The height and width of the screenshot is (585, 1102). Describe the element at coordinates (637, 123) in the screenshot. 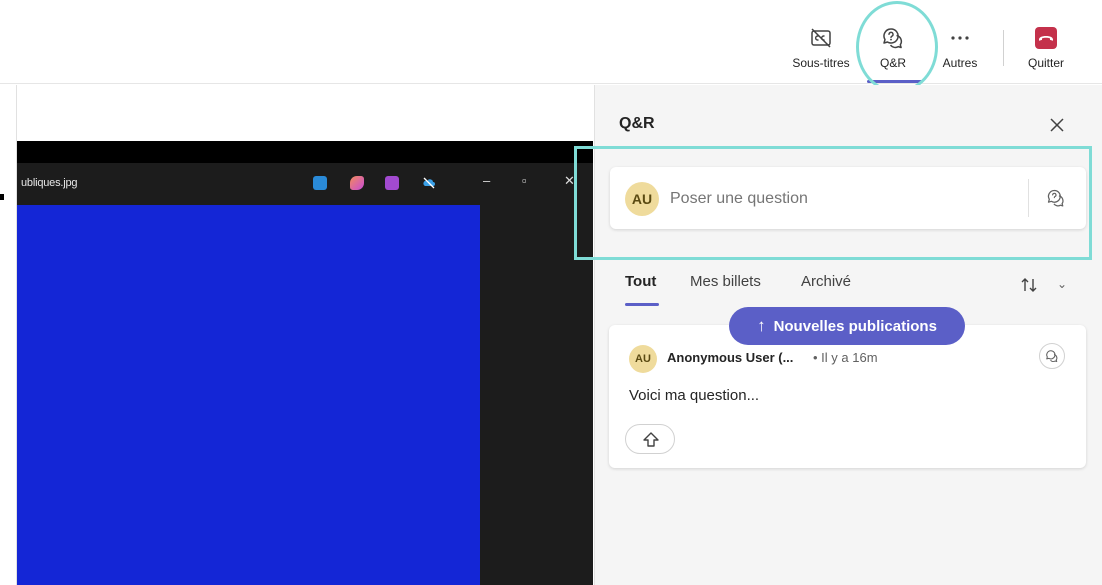

I see `panel-title: Q&R` at that location.